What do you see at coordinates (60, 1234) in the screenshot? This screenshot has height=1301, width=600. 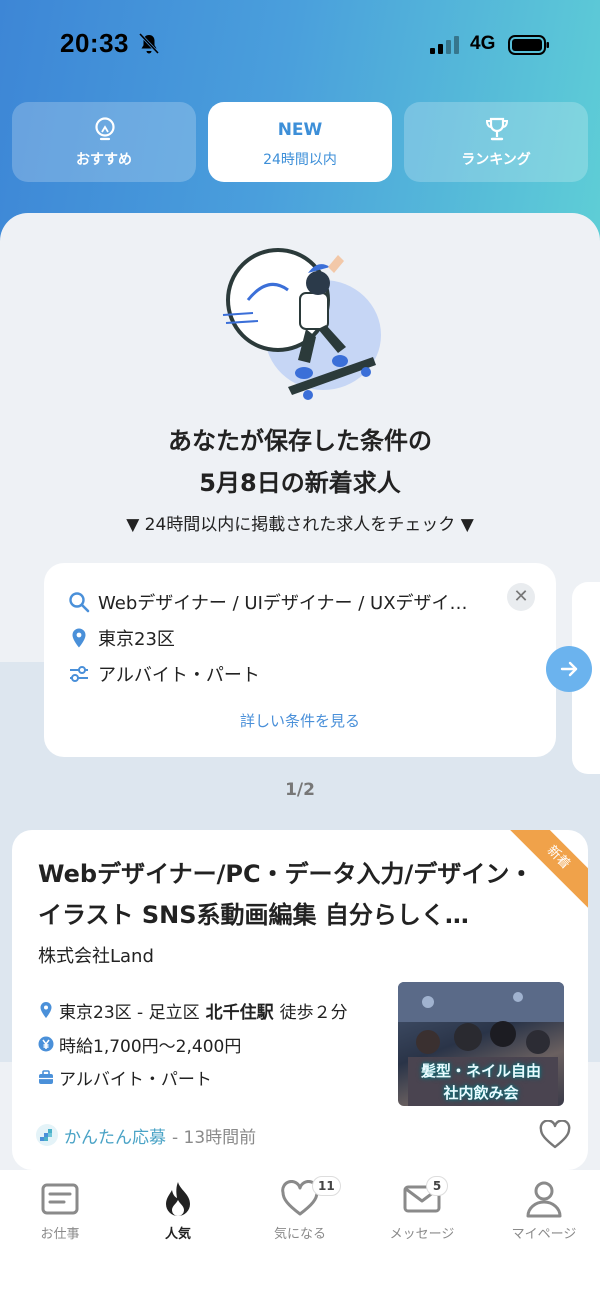 I see `nav-label: お仕事` at bounding box center [60, 1234].